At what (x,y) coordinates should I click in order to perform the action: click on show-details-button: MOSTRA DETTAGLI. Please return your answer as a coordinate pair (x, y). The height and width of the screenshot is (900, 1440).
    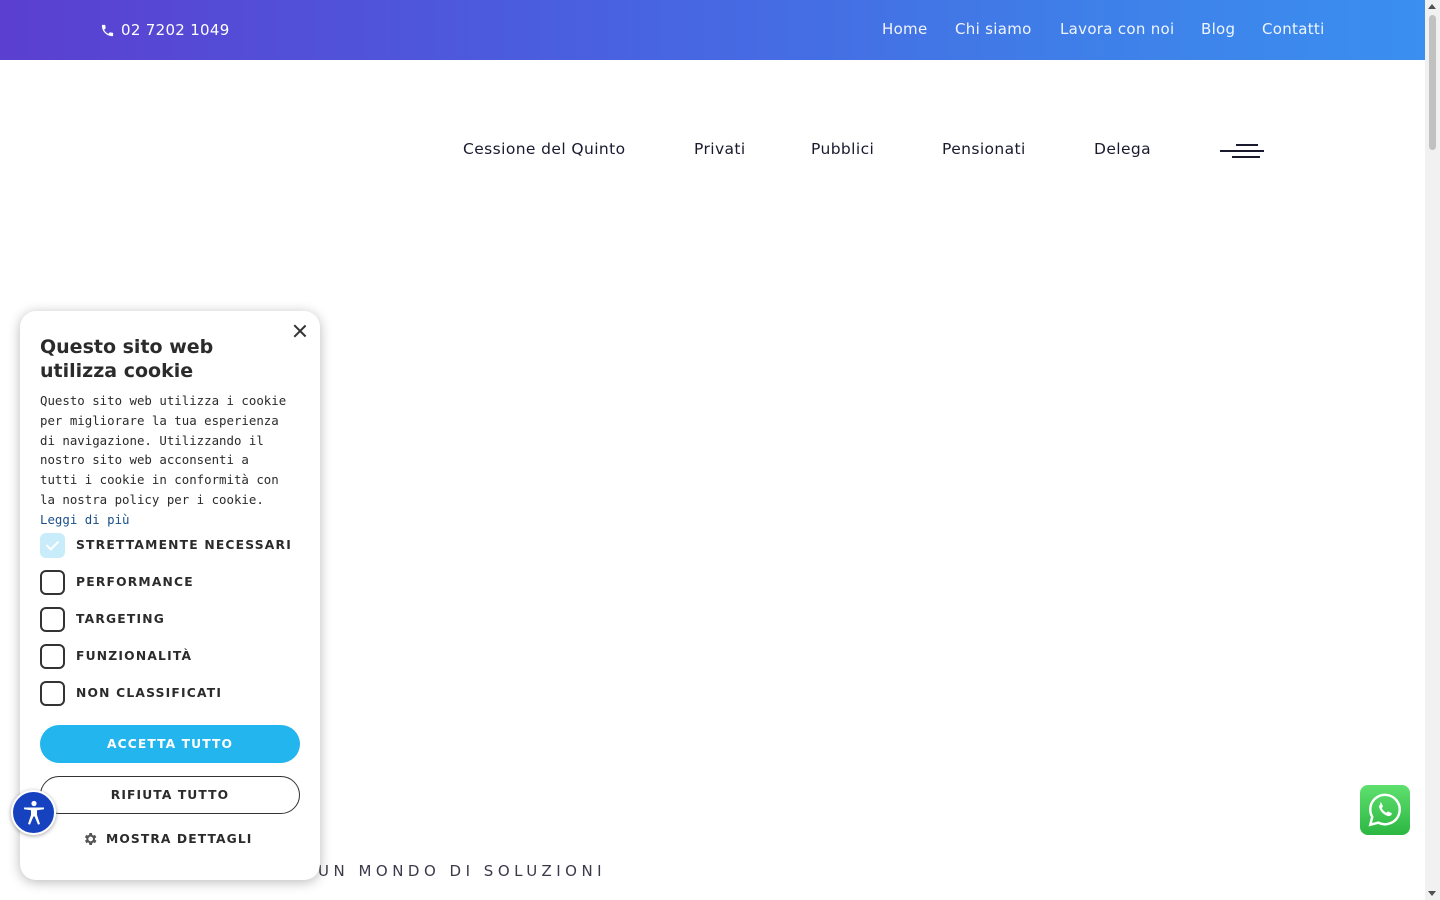
    Looking at the image, I should click on (167, 839).